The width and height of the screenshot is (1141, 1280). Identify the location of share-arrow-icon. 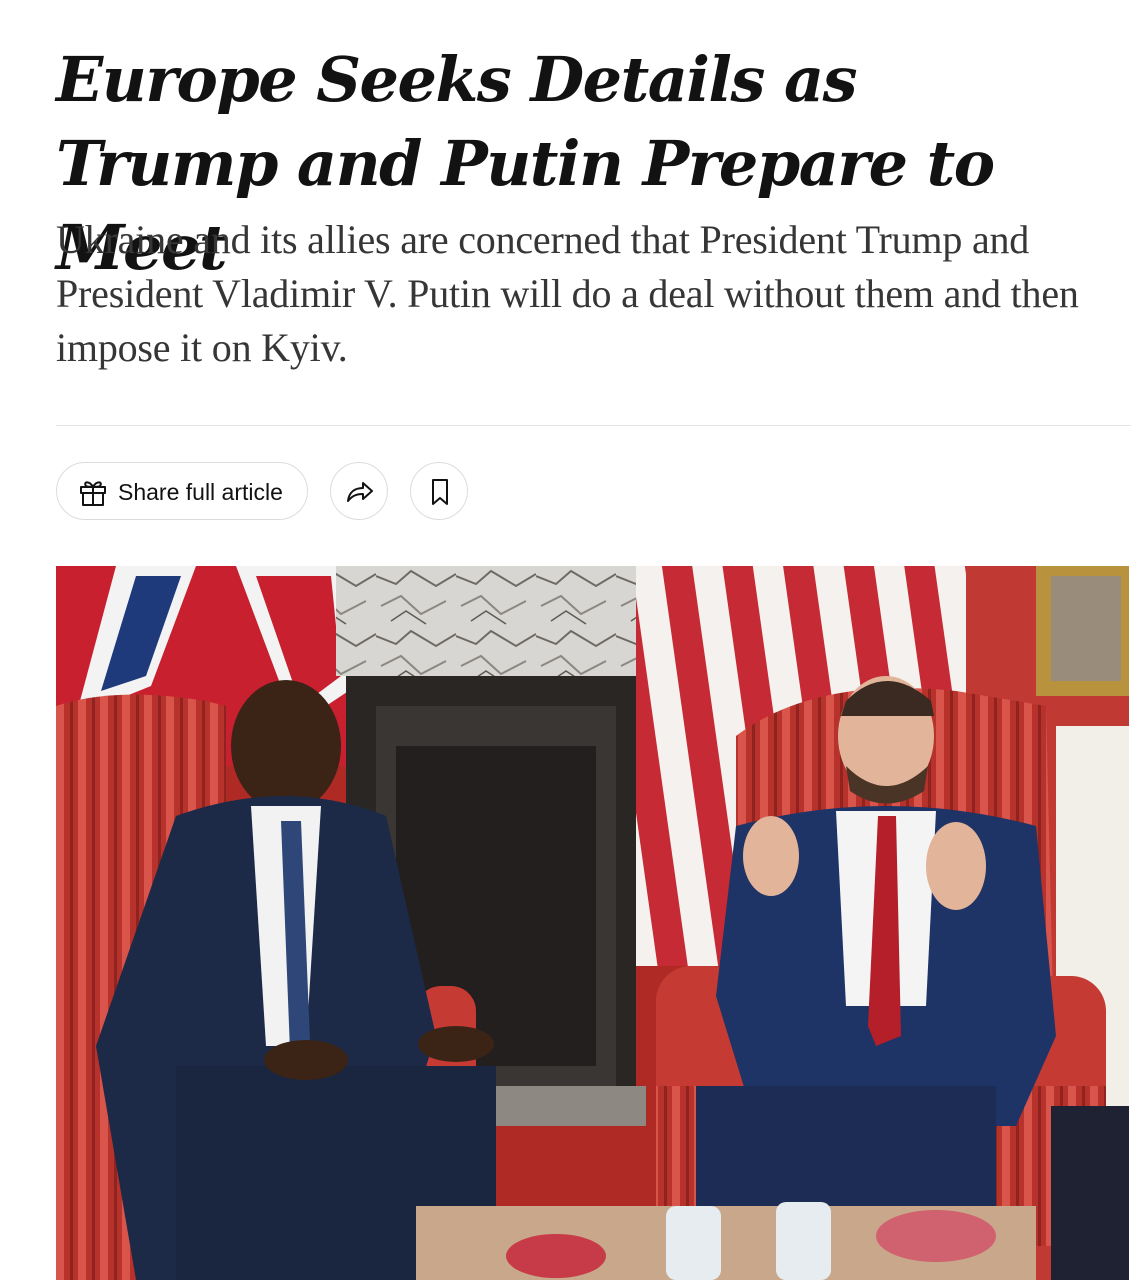
(360, 492).